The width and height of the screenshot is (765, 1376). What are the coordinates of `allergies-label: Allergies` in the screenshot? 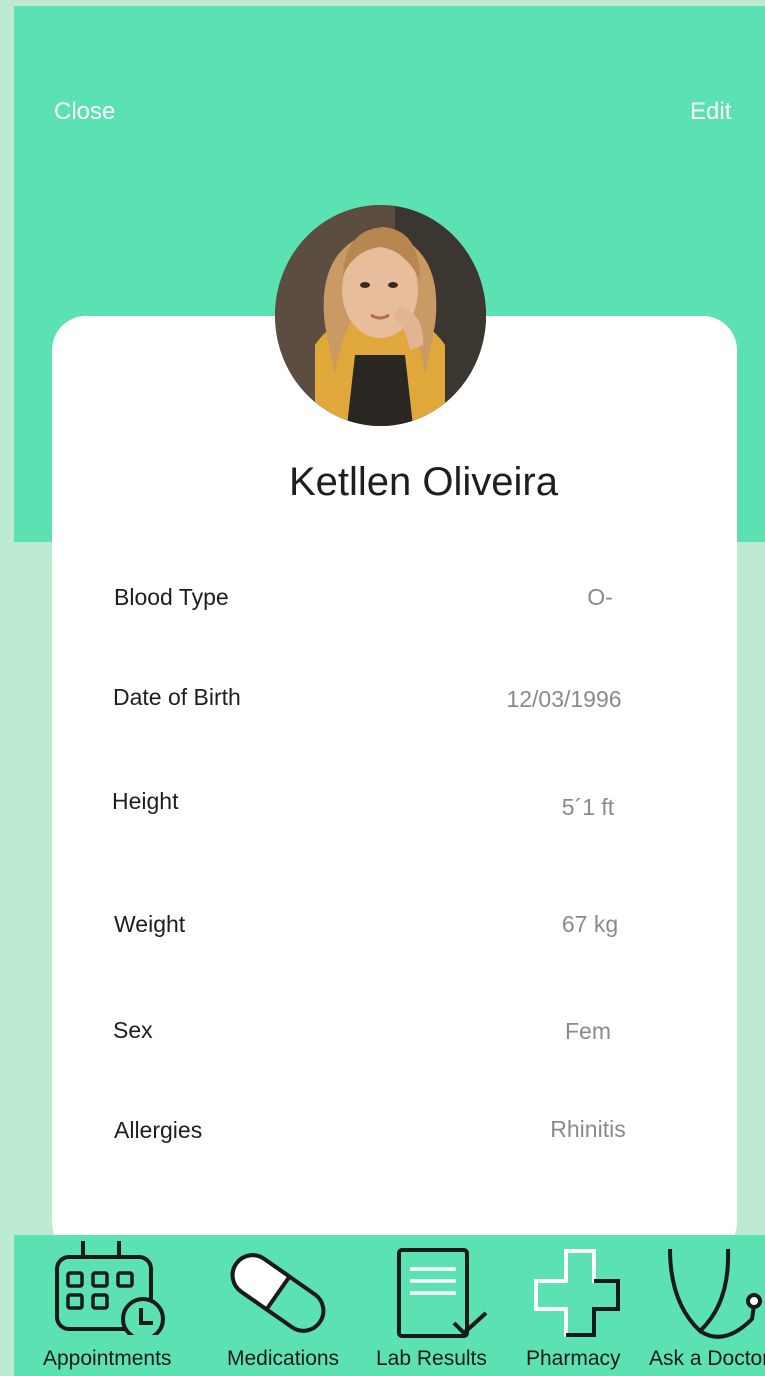 It's located at (158, 1130).